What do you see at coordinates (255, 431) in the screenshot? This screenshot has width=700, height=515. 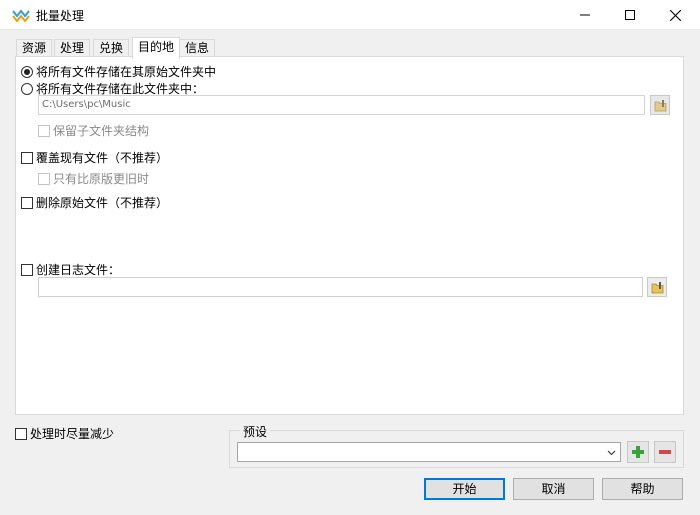 I see `preset-group-title: 预设` at bounding box center [255, 431].